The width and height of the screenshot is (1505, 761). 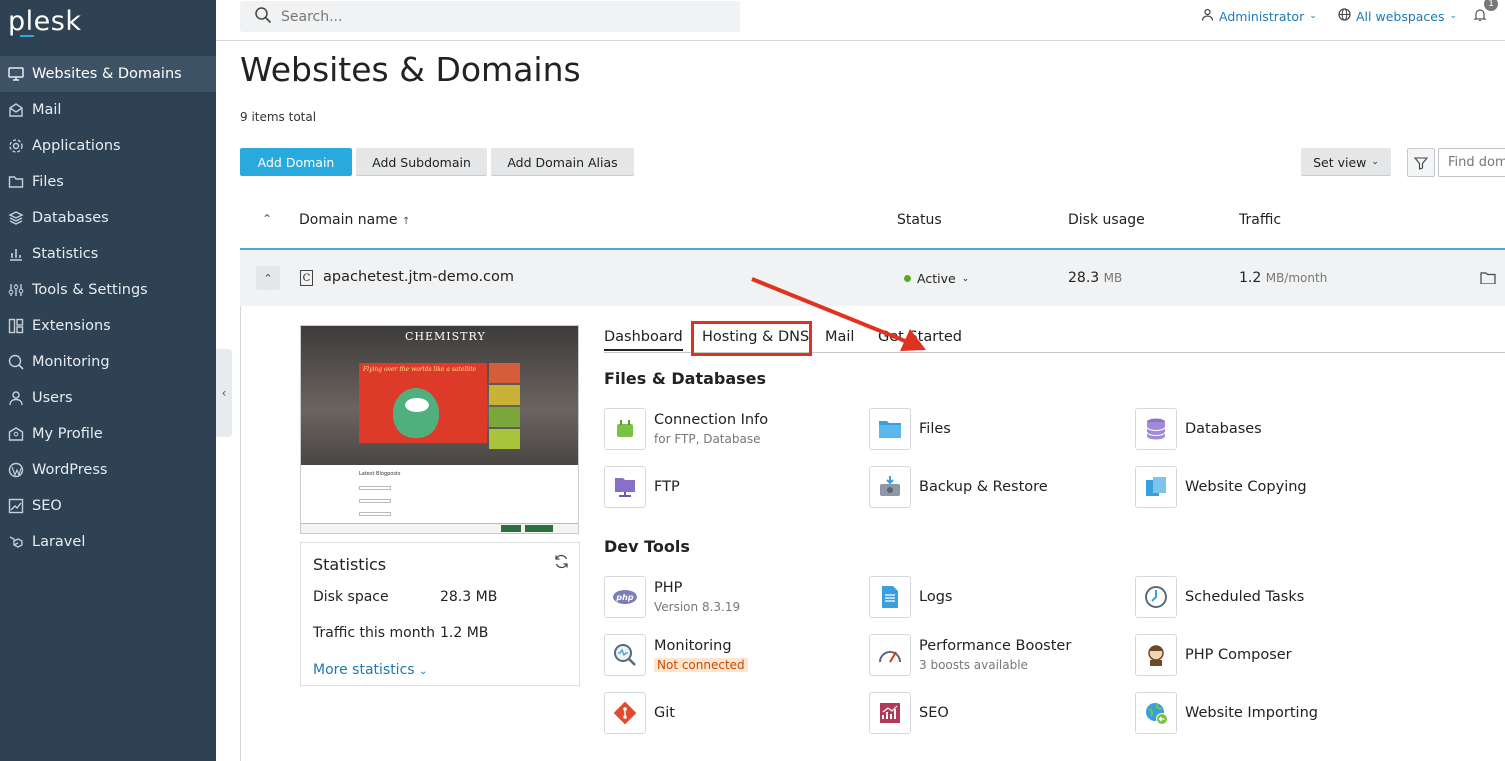 What do you see at coordinates (676, 655) in the screenshot?
I see `tool-monitoring: Monitoring Not connected` at bounding box center [676, 655].